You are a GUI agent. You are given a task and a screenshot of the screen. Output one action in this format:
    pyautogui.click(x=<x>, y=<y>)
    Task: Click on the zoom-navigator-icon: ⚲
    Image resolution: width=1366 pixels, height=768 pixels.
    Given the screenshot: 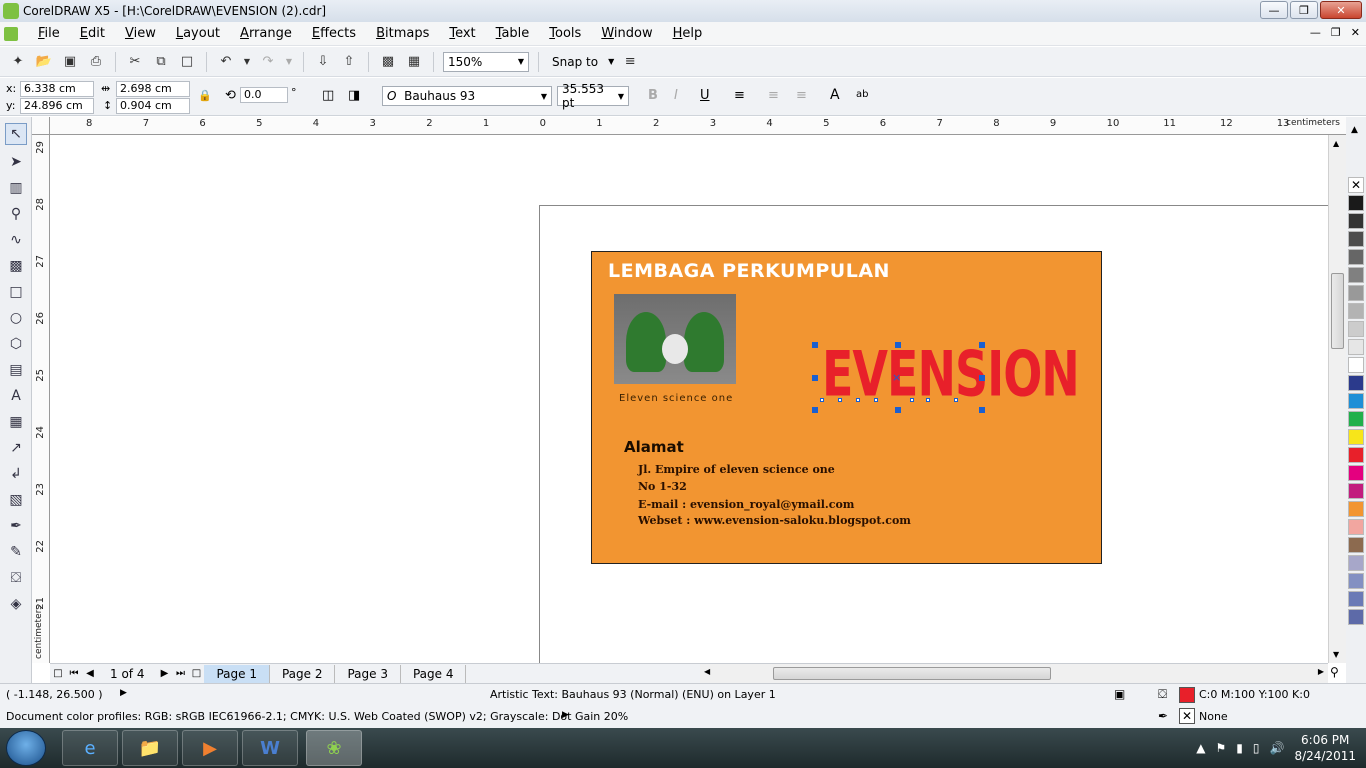 What is the action you would take?
    pyautogui.click(x=1334, y=672)
    